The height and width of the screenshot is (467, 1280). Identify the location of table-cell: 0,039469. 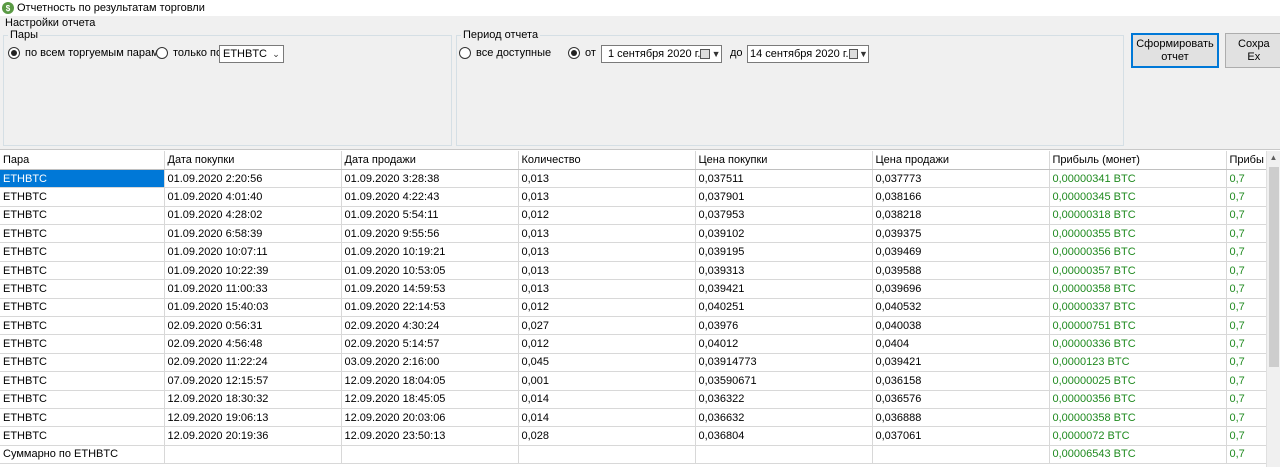
(961, 252).